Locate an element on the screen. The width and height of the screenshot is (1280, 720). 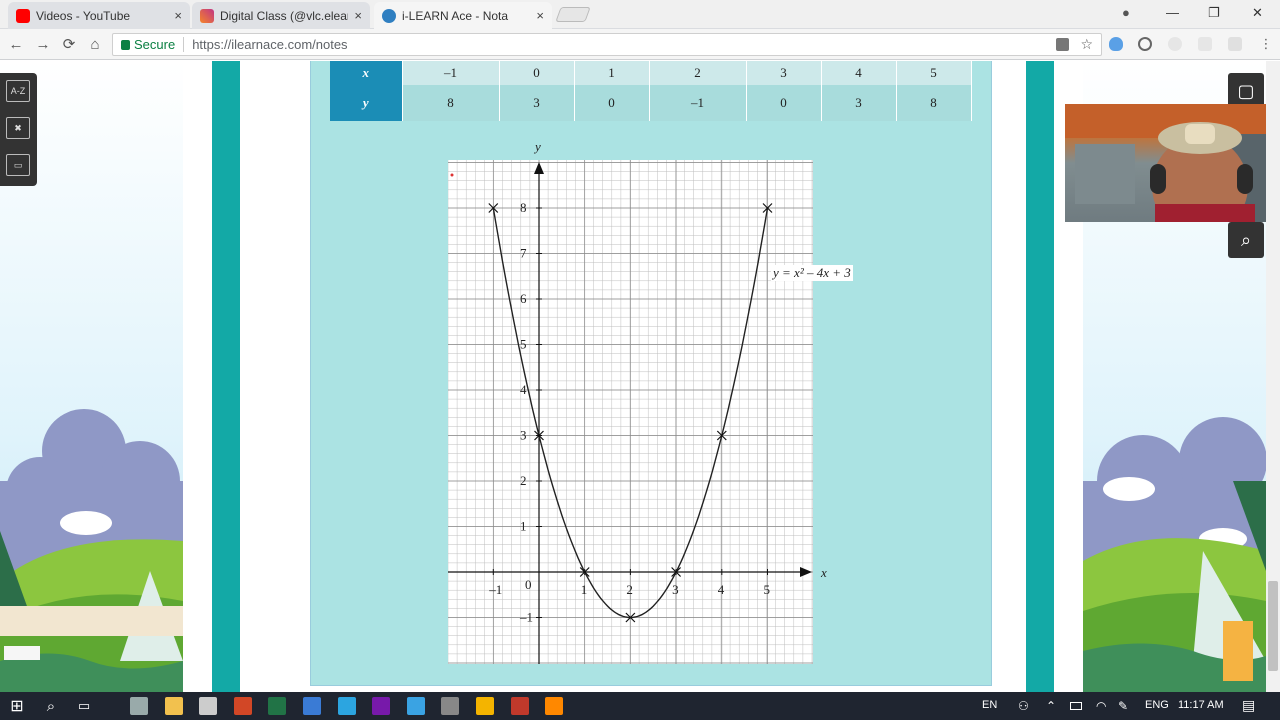
powerpoint-icon is located at coordinates (242, 706).